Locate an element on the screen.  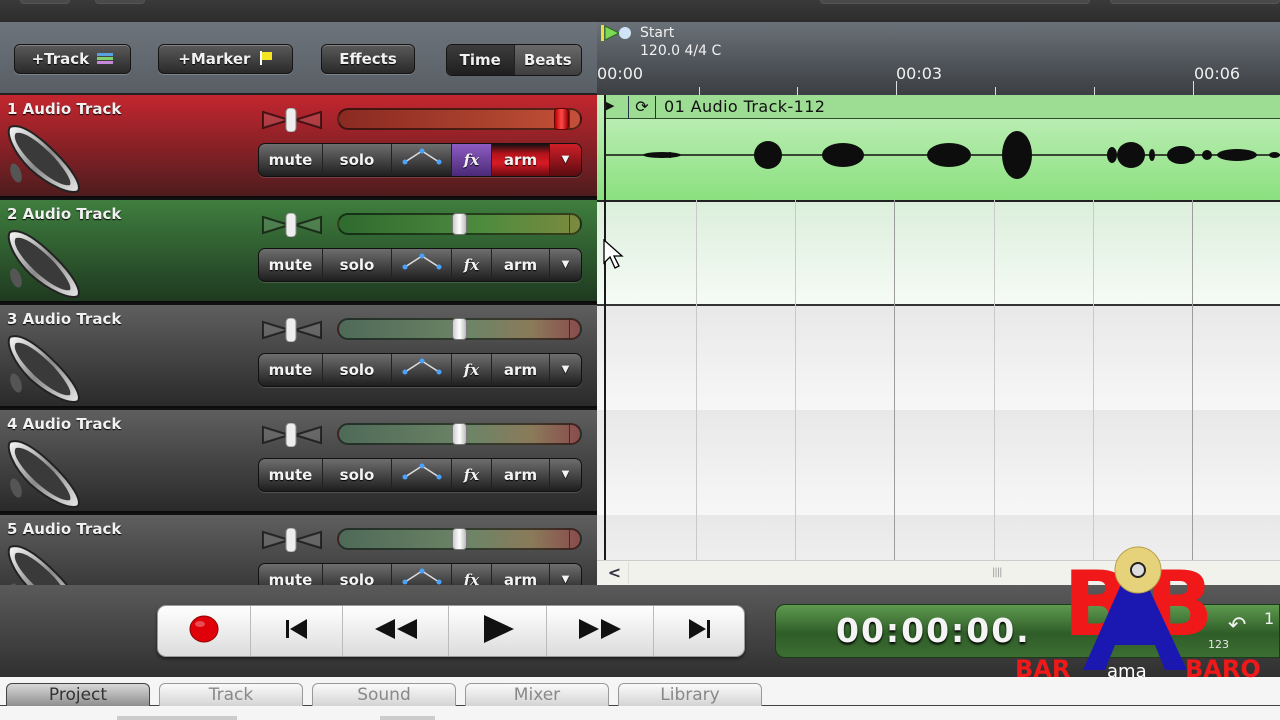
time-mode-button: Time is located at coordinates (480, 60).